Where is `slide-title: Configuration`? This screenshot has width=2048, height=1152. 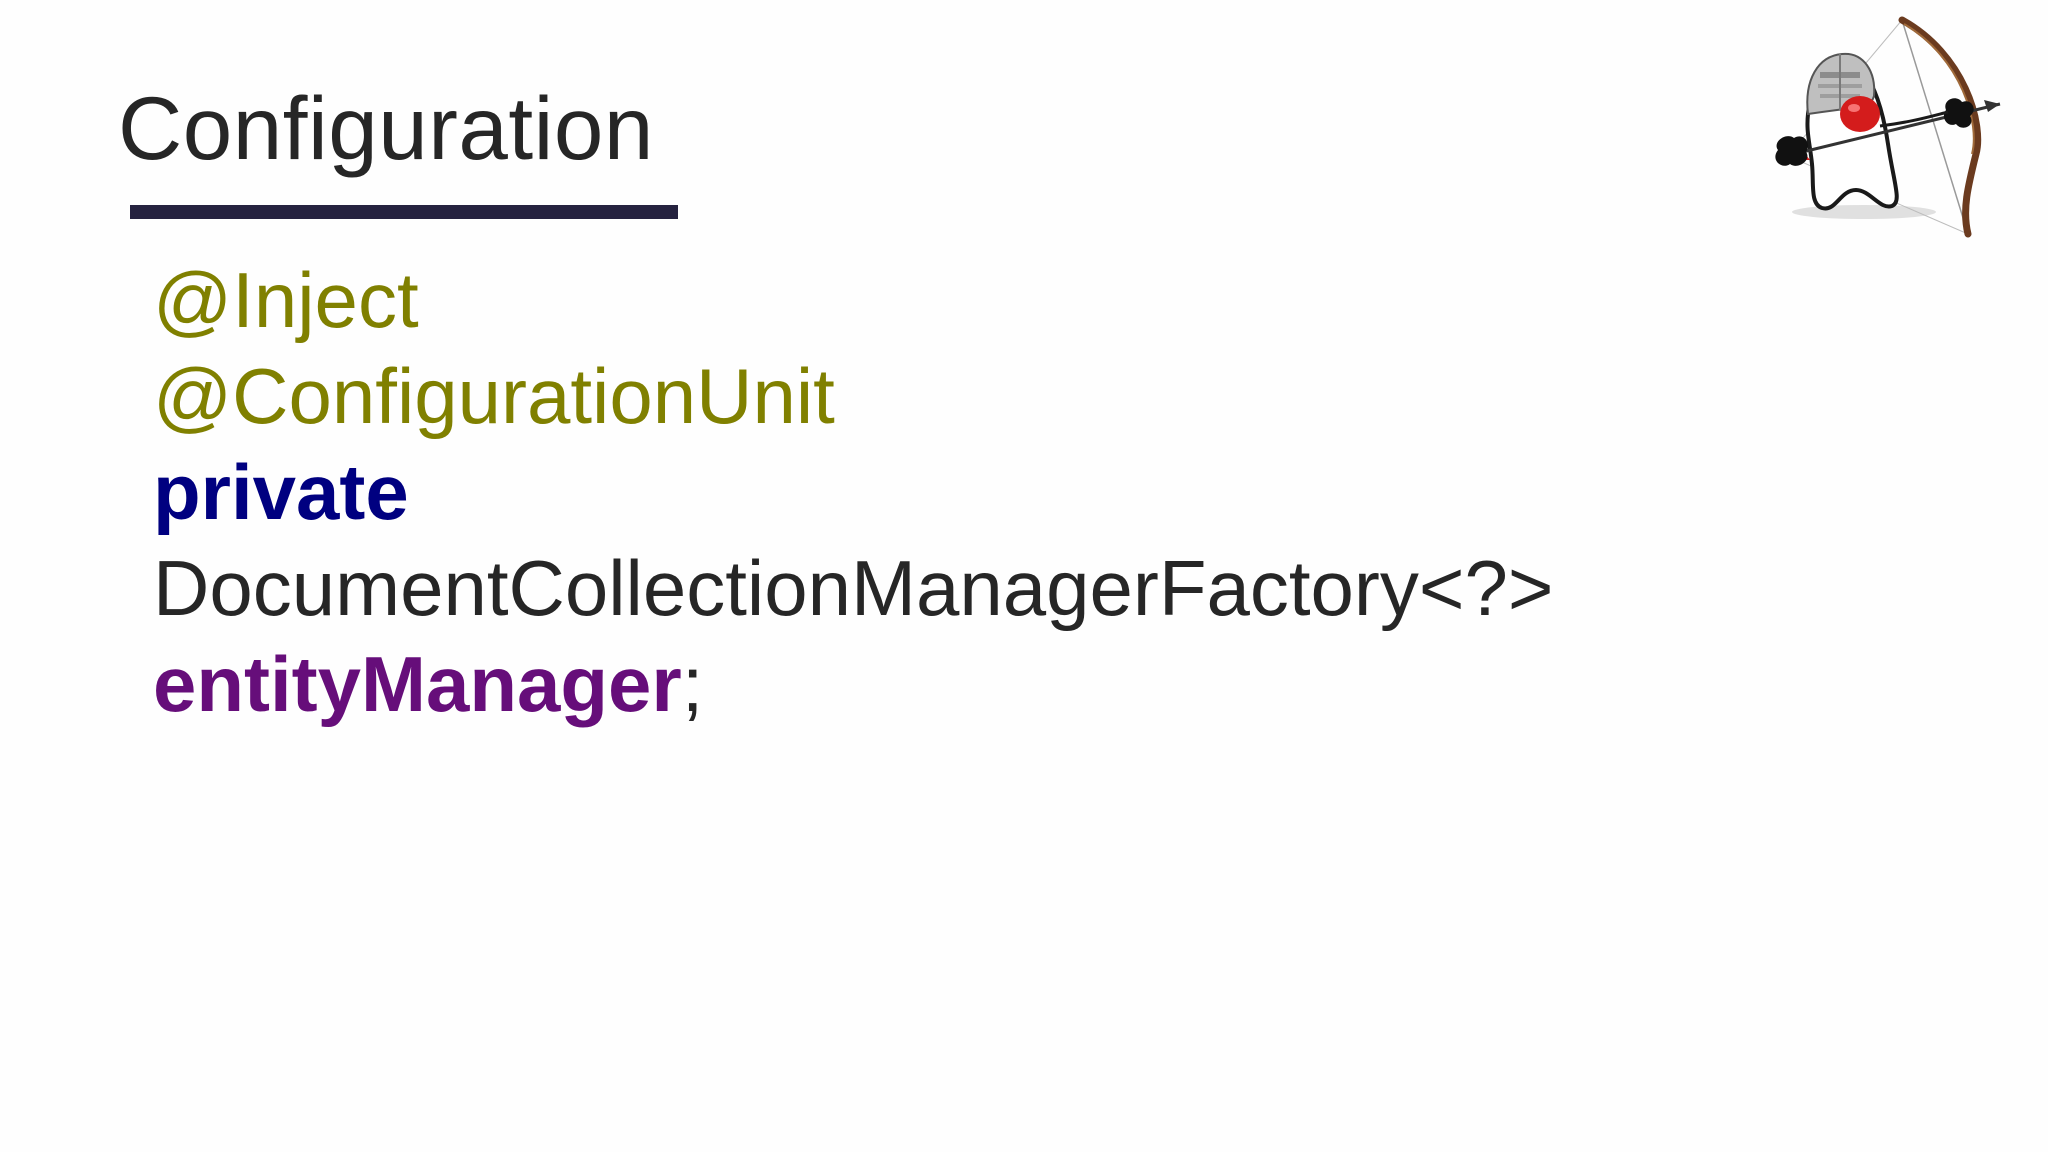
slide-title: Configuration is located at coordinates (386, 128).